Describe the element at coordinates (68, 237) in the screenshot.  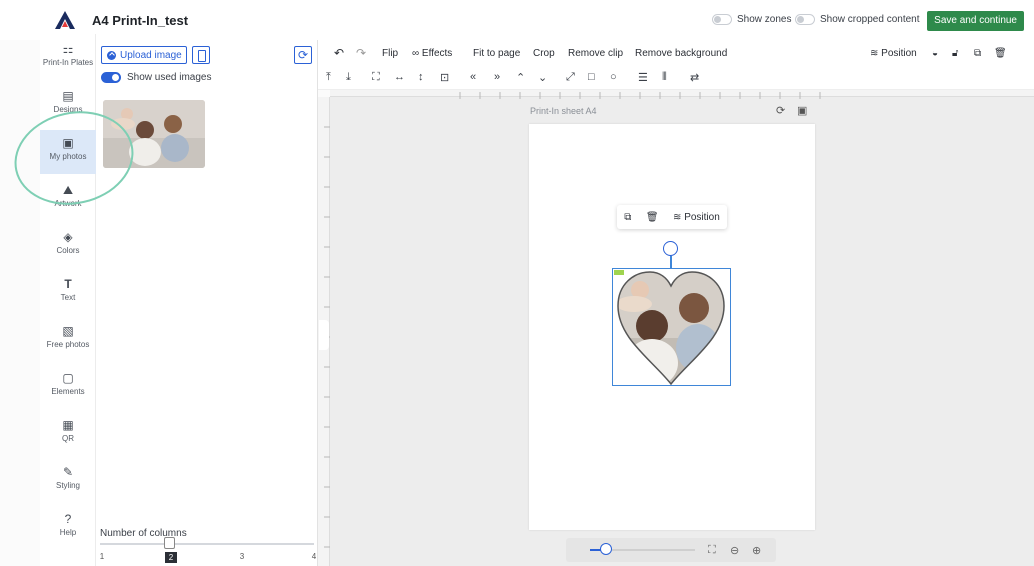
I see `colors-icon: ◈` at that location.